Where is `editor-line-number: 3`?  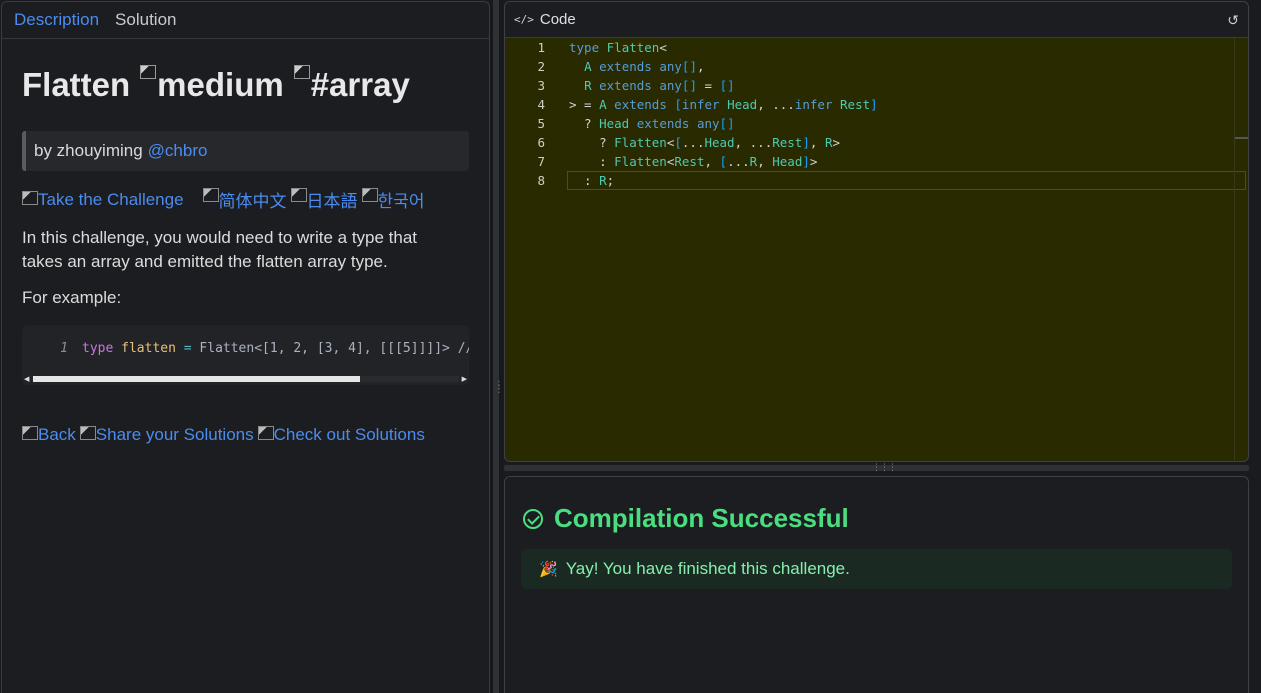
editor-line-number: 3 is located at coordinates (541, 85).